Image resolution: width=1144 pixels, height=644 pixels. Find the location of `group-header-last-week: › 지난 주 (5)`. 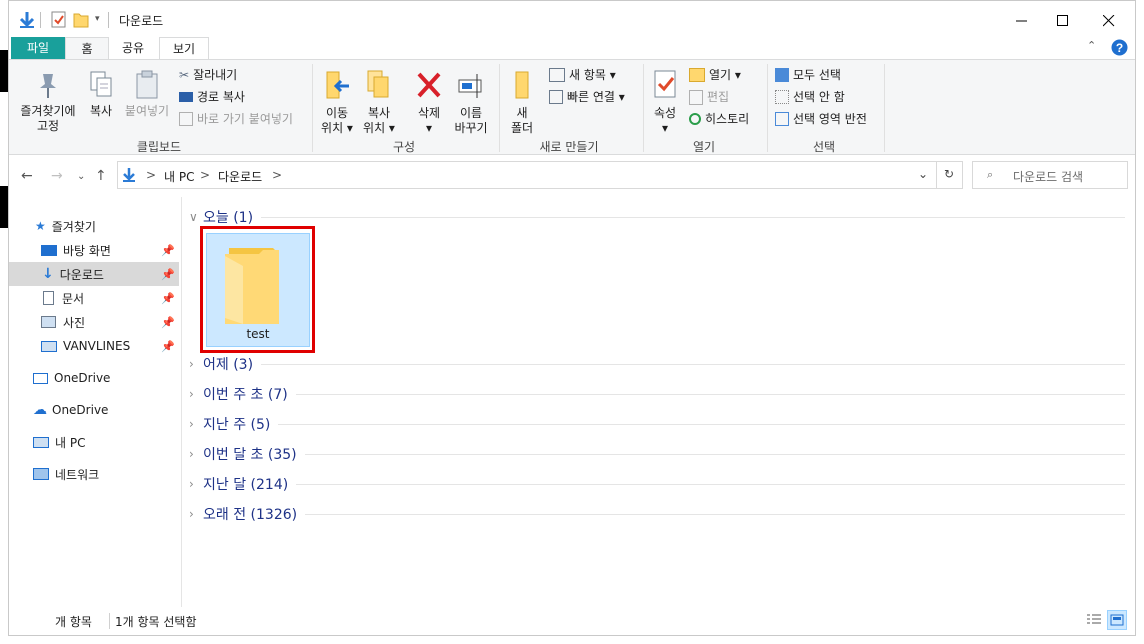

group-header-last-week: › 지난 주 (5) is located at coordinates (657, 424).